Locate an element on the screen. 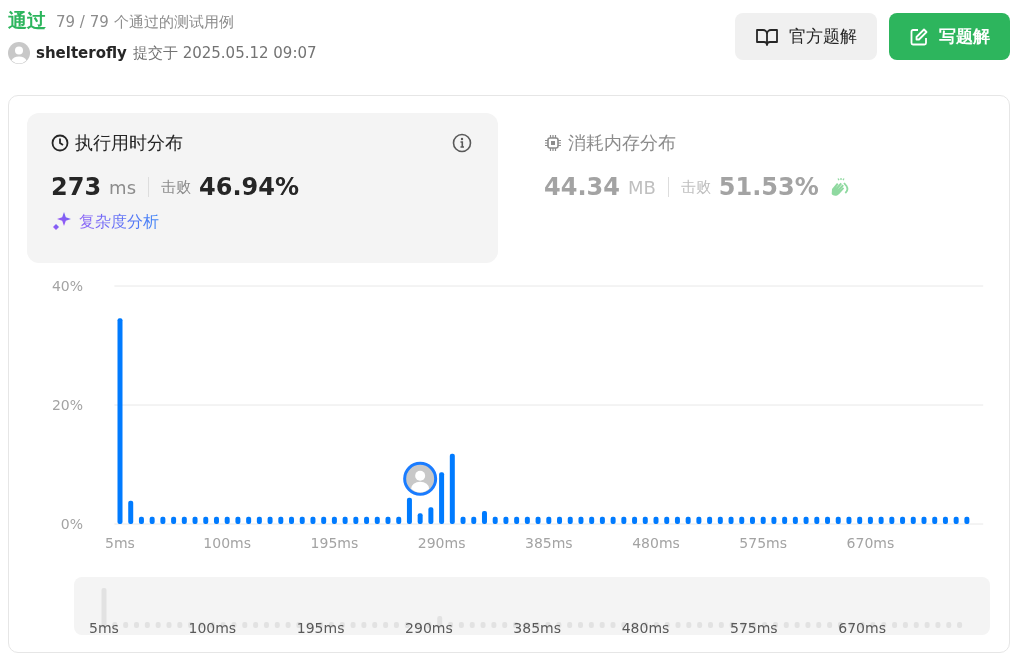 Image resolution: width=1020 pixels, height=666 pixels. info-icon is located at coordinates (462, 143).